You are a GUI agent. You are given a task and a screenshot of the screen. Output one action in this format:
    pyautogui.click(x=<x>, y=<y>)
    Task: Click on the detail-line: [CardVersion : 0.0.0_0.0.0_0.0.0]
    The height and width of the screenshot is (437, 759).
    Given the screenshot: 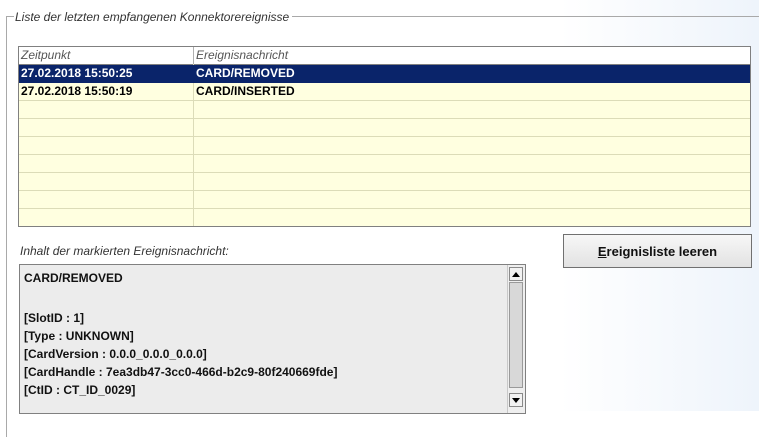 What is the action you would take?
    pyautogui.click(x=115, y=354)
    